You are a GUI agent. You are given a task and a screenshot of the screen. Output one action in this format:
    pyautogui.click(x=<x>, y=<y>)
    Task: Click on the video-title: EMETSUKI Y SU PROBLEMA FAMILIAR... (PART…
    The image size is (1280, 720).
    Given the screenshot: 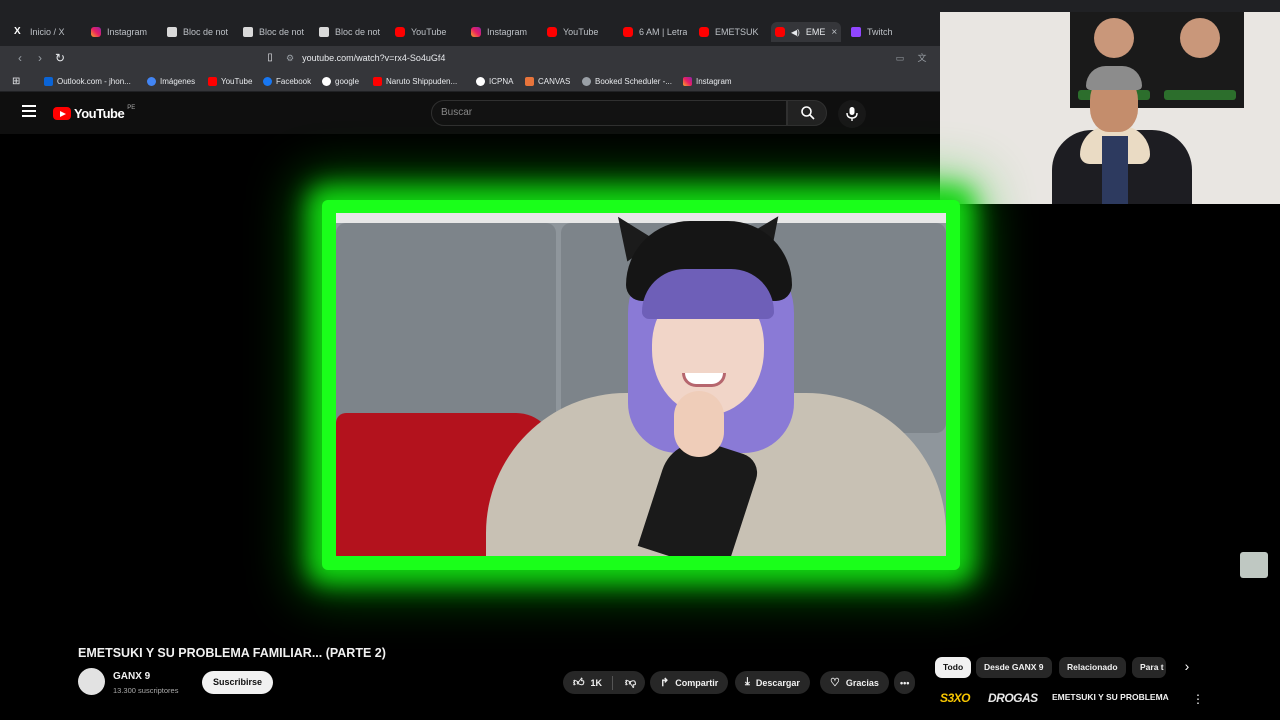 What is the action you would take?
    pyautogui.click(x=232, y=653)
    